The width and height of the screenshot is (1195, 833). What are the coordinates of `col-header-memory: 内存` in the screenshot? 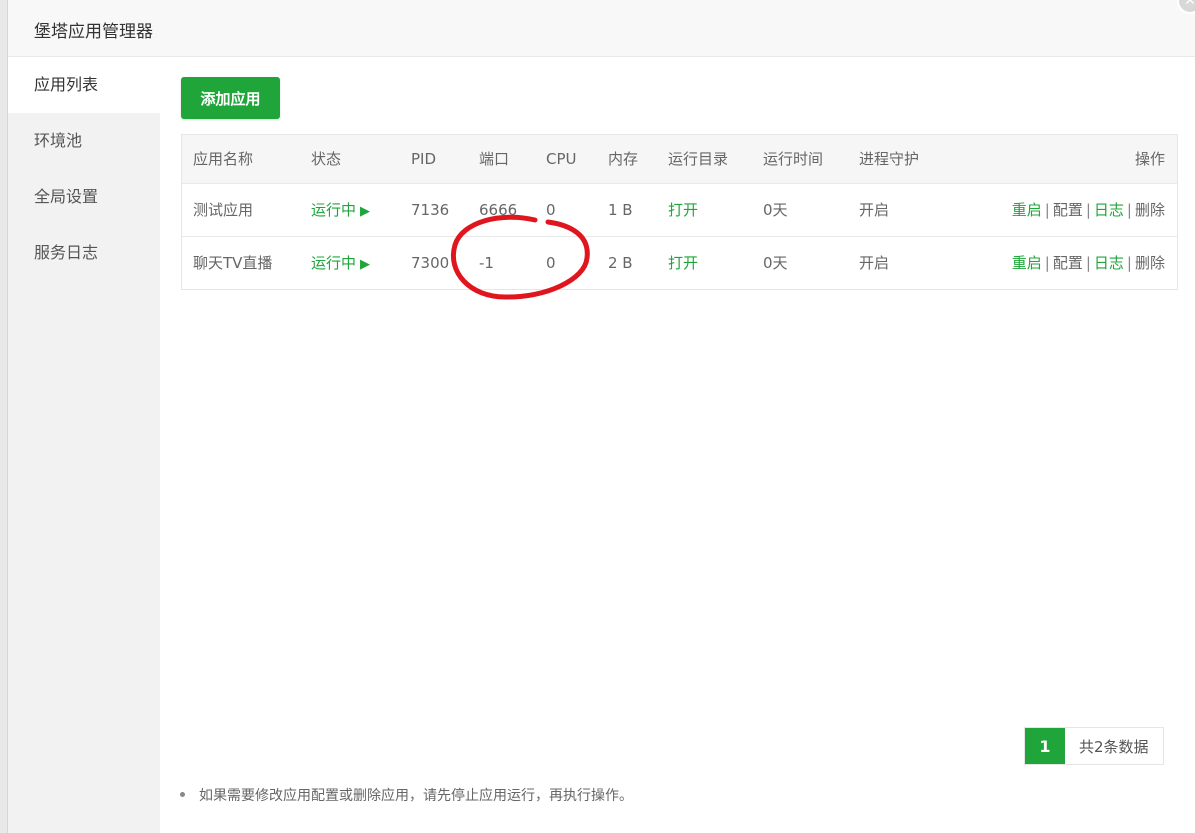 It's located at (623, 159).